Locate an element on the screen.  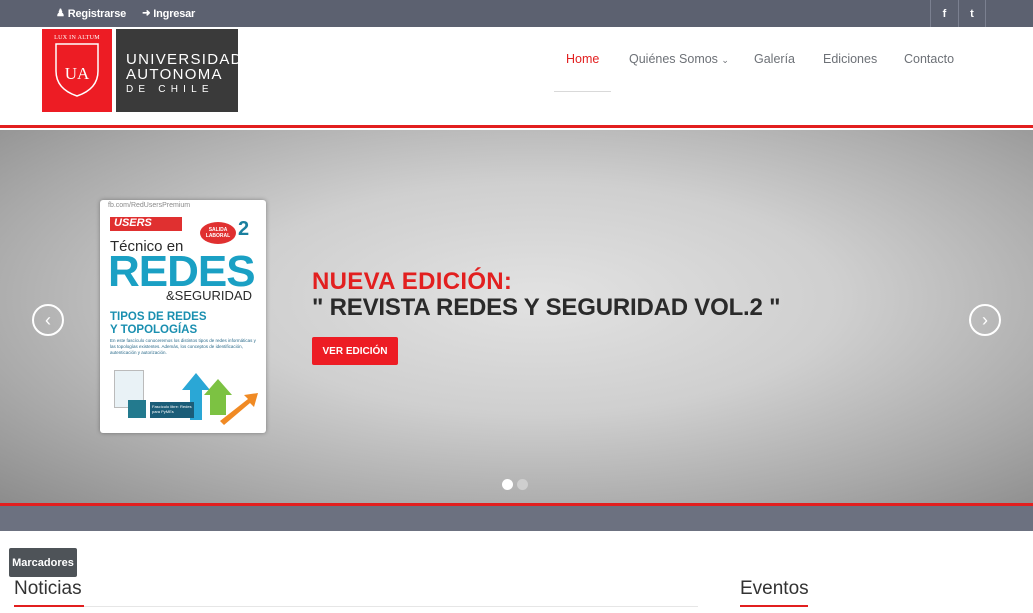
magazine-caption: Fascículo libre: Redes para PyMEs is located at coordinates (172, 410).